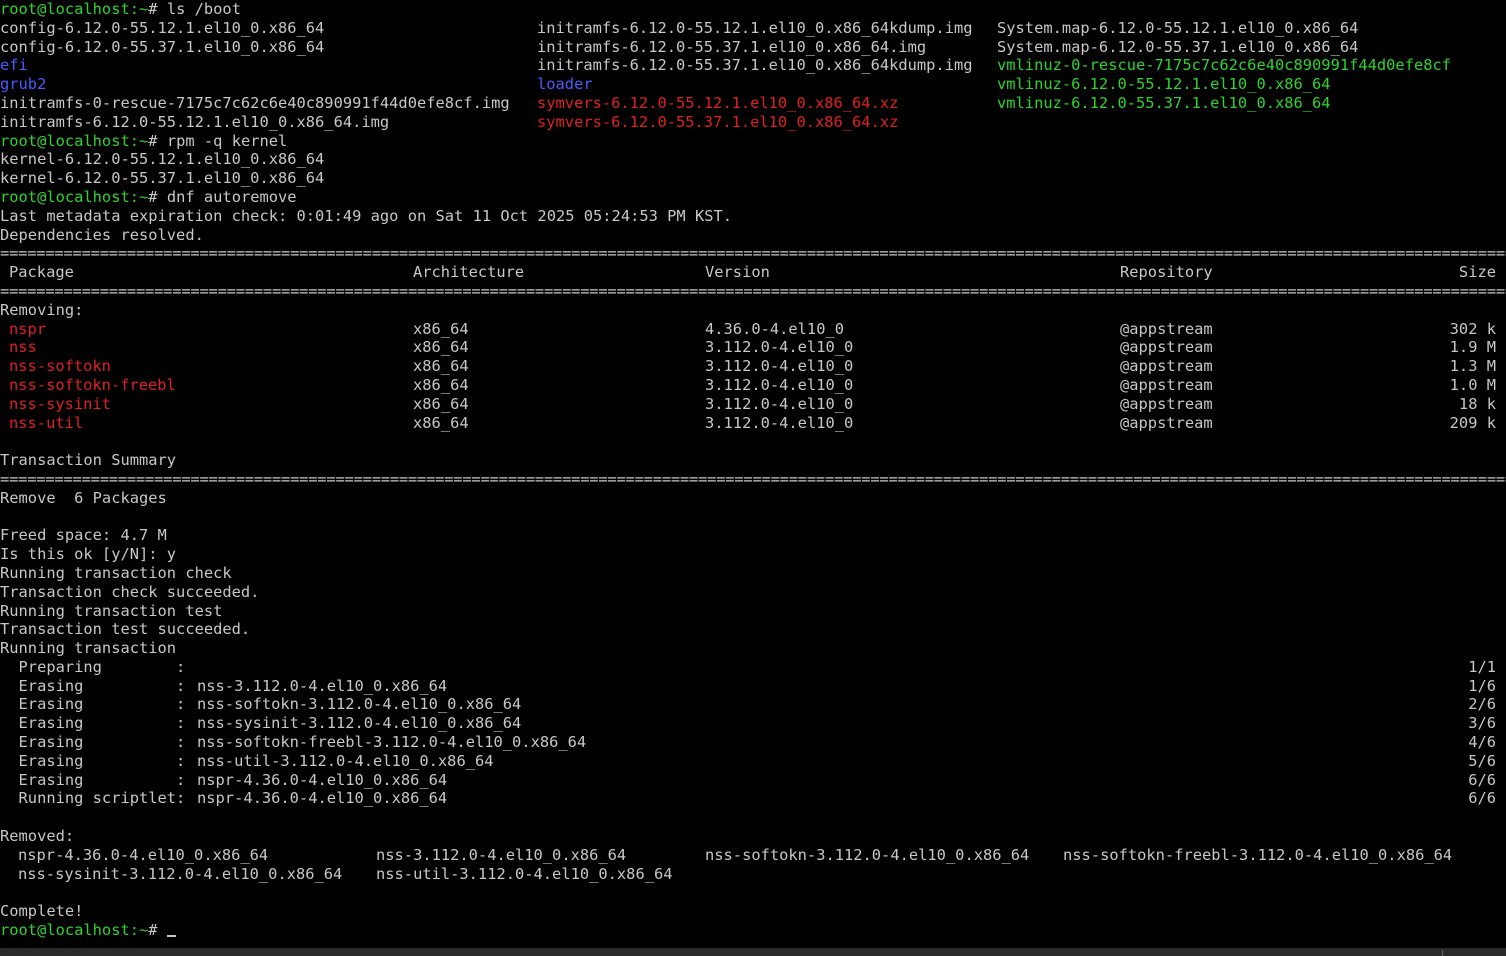 Image resolution: width=1506 pixels, height=956 pixels. What do you see at coordinates (737, 272) in the screenshot?
I see `header-version: Version` at bounding box center [737, 272].